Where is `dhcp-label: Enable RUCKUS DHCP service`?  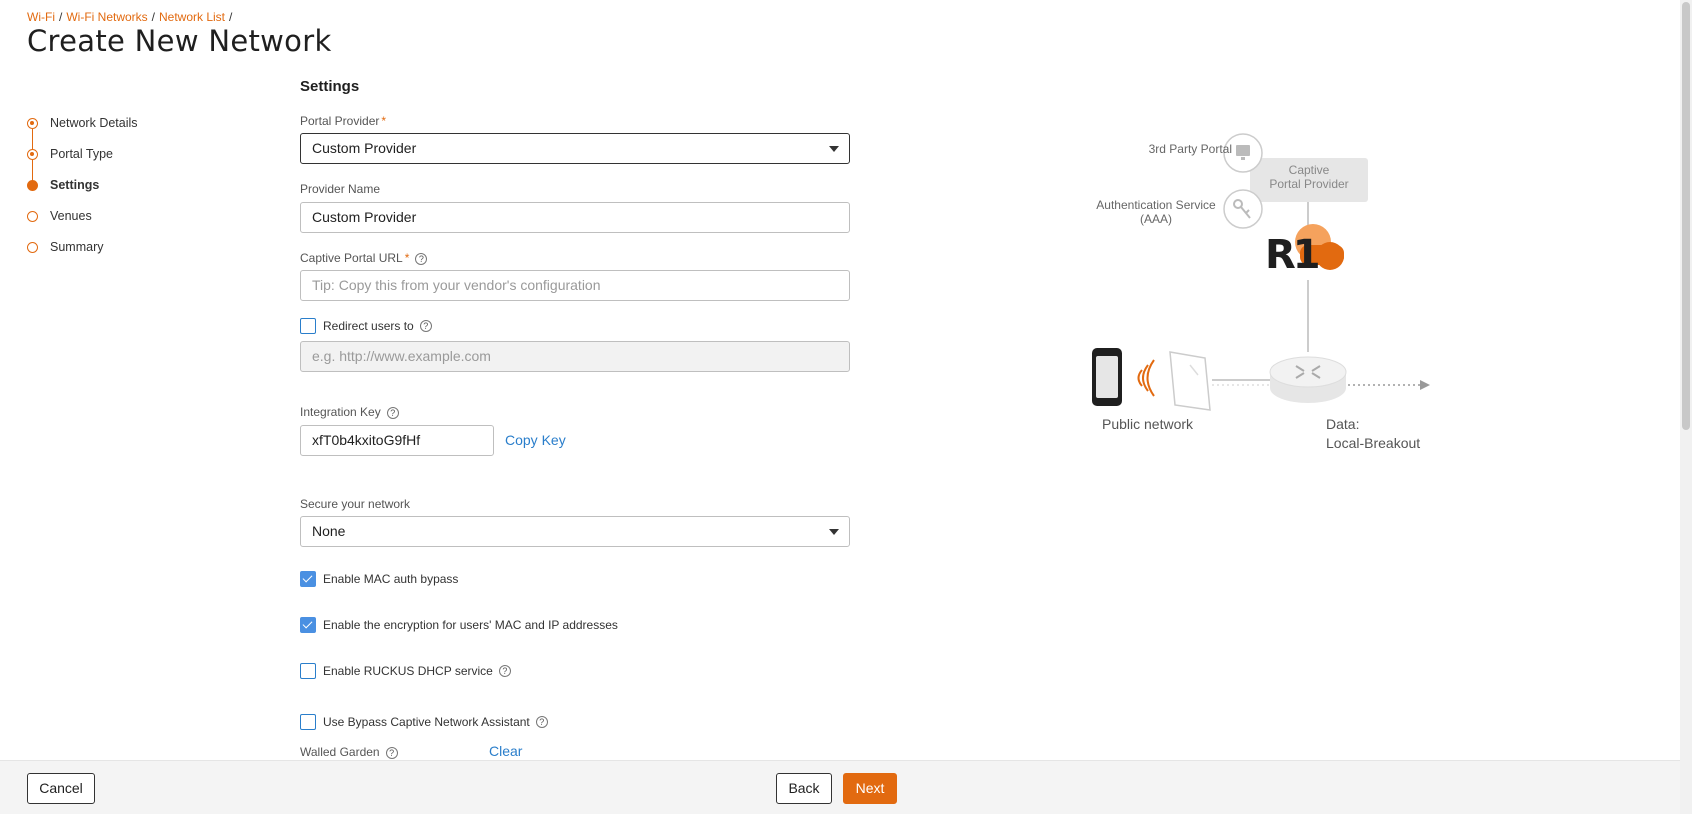
dhcp-label: Enable RUCKUS DHCP service is located at coordinates (408, 671).